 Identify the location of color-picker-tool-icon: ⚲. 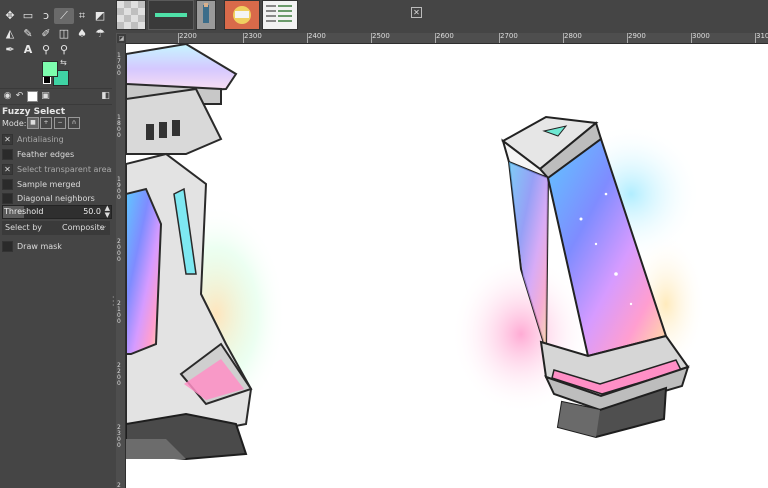
(46, 50).